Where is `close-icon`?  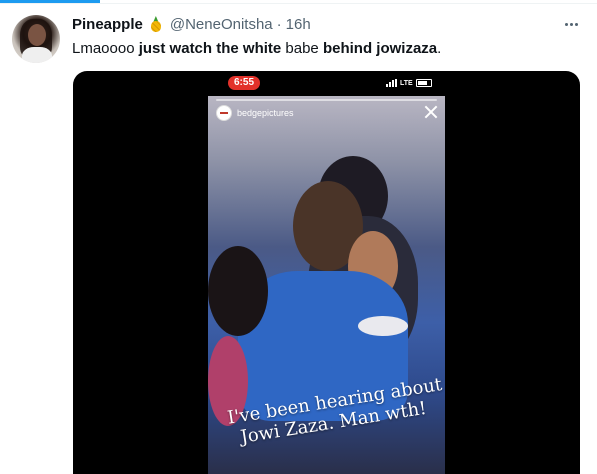 close-icon is located at coordinates (431, 112).